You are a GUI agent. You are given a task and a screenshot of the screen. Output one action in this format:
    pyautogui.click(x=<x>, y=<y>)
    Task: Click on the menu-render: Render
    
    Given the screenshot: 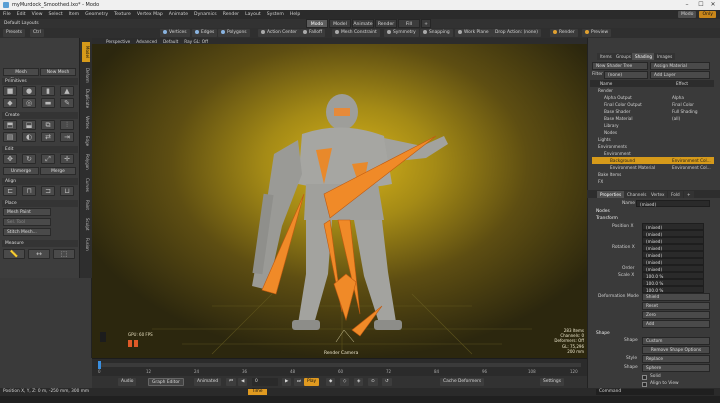 What is the action you would take?
    pyautogui.click(x=231, y=14)
    